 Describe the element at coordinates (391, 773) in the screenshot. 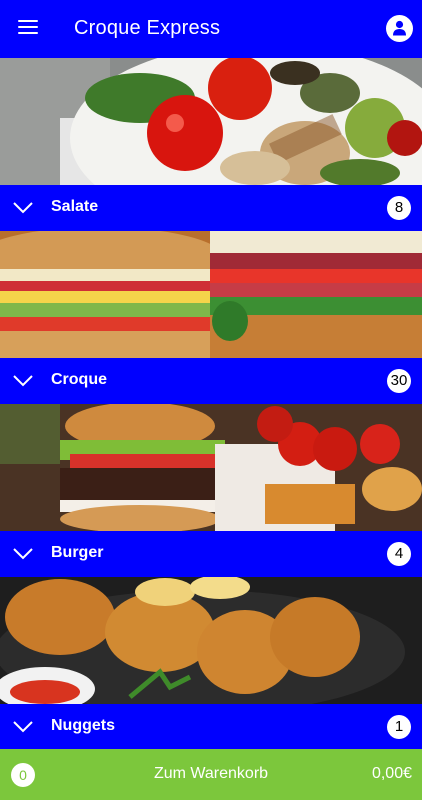

I see `cart-total: 0,00€` at that location.